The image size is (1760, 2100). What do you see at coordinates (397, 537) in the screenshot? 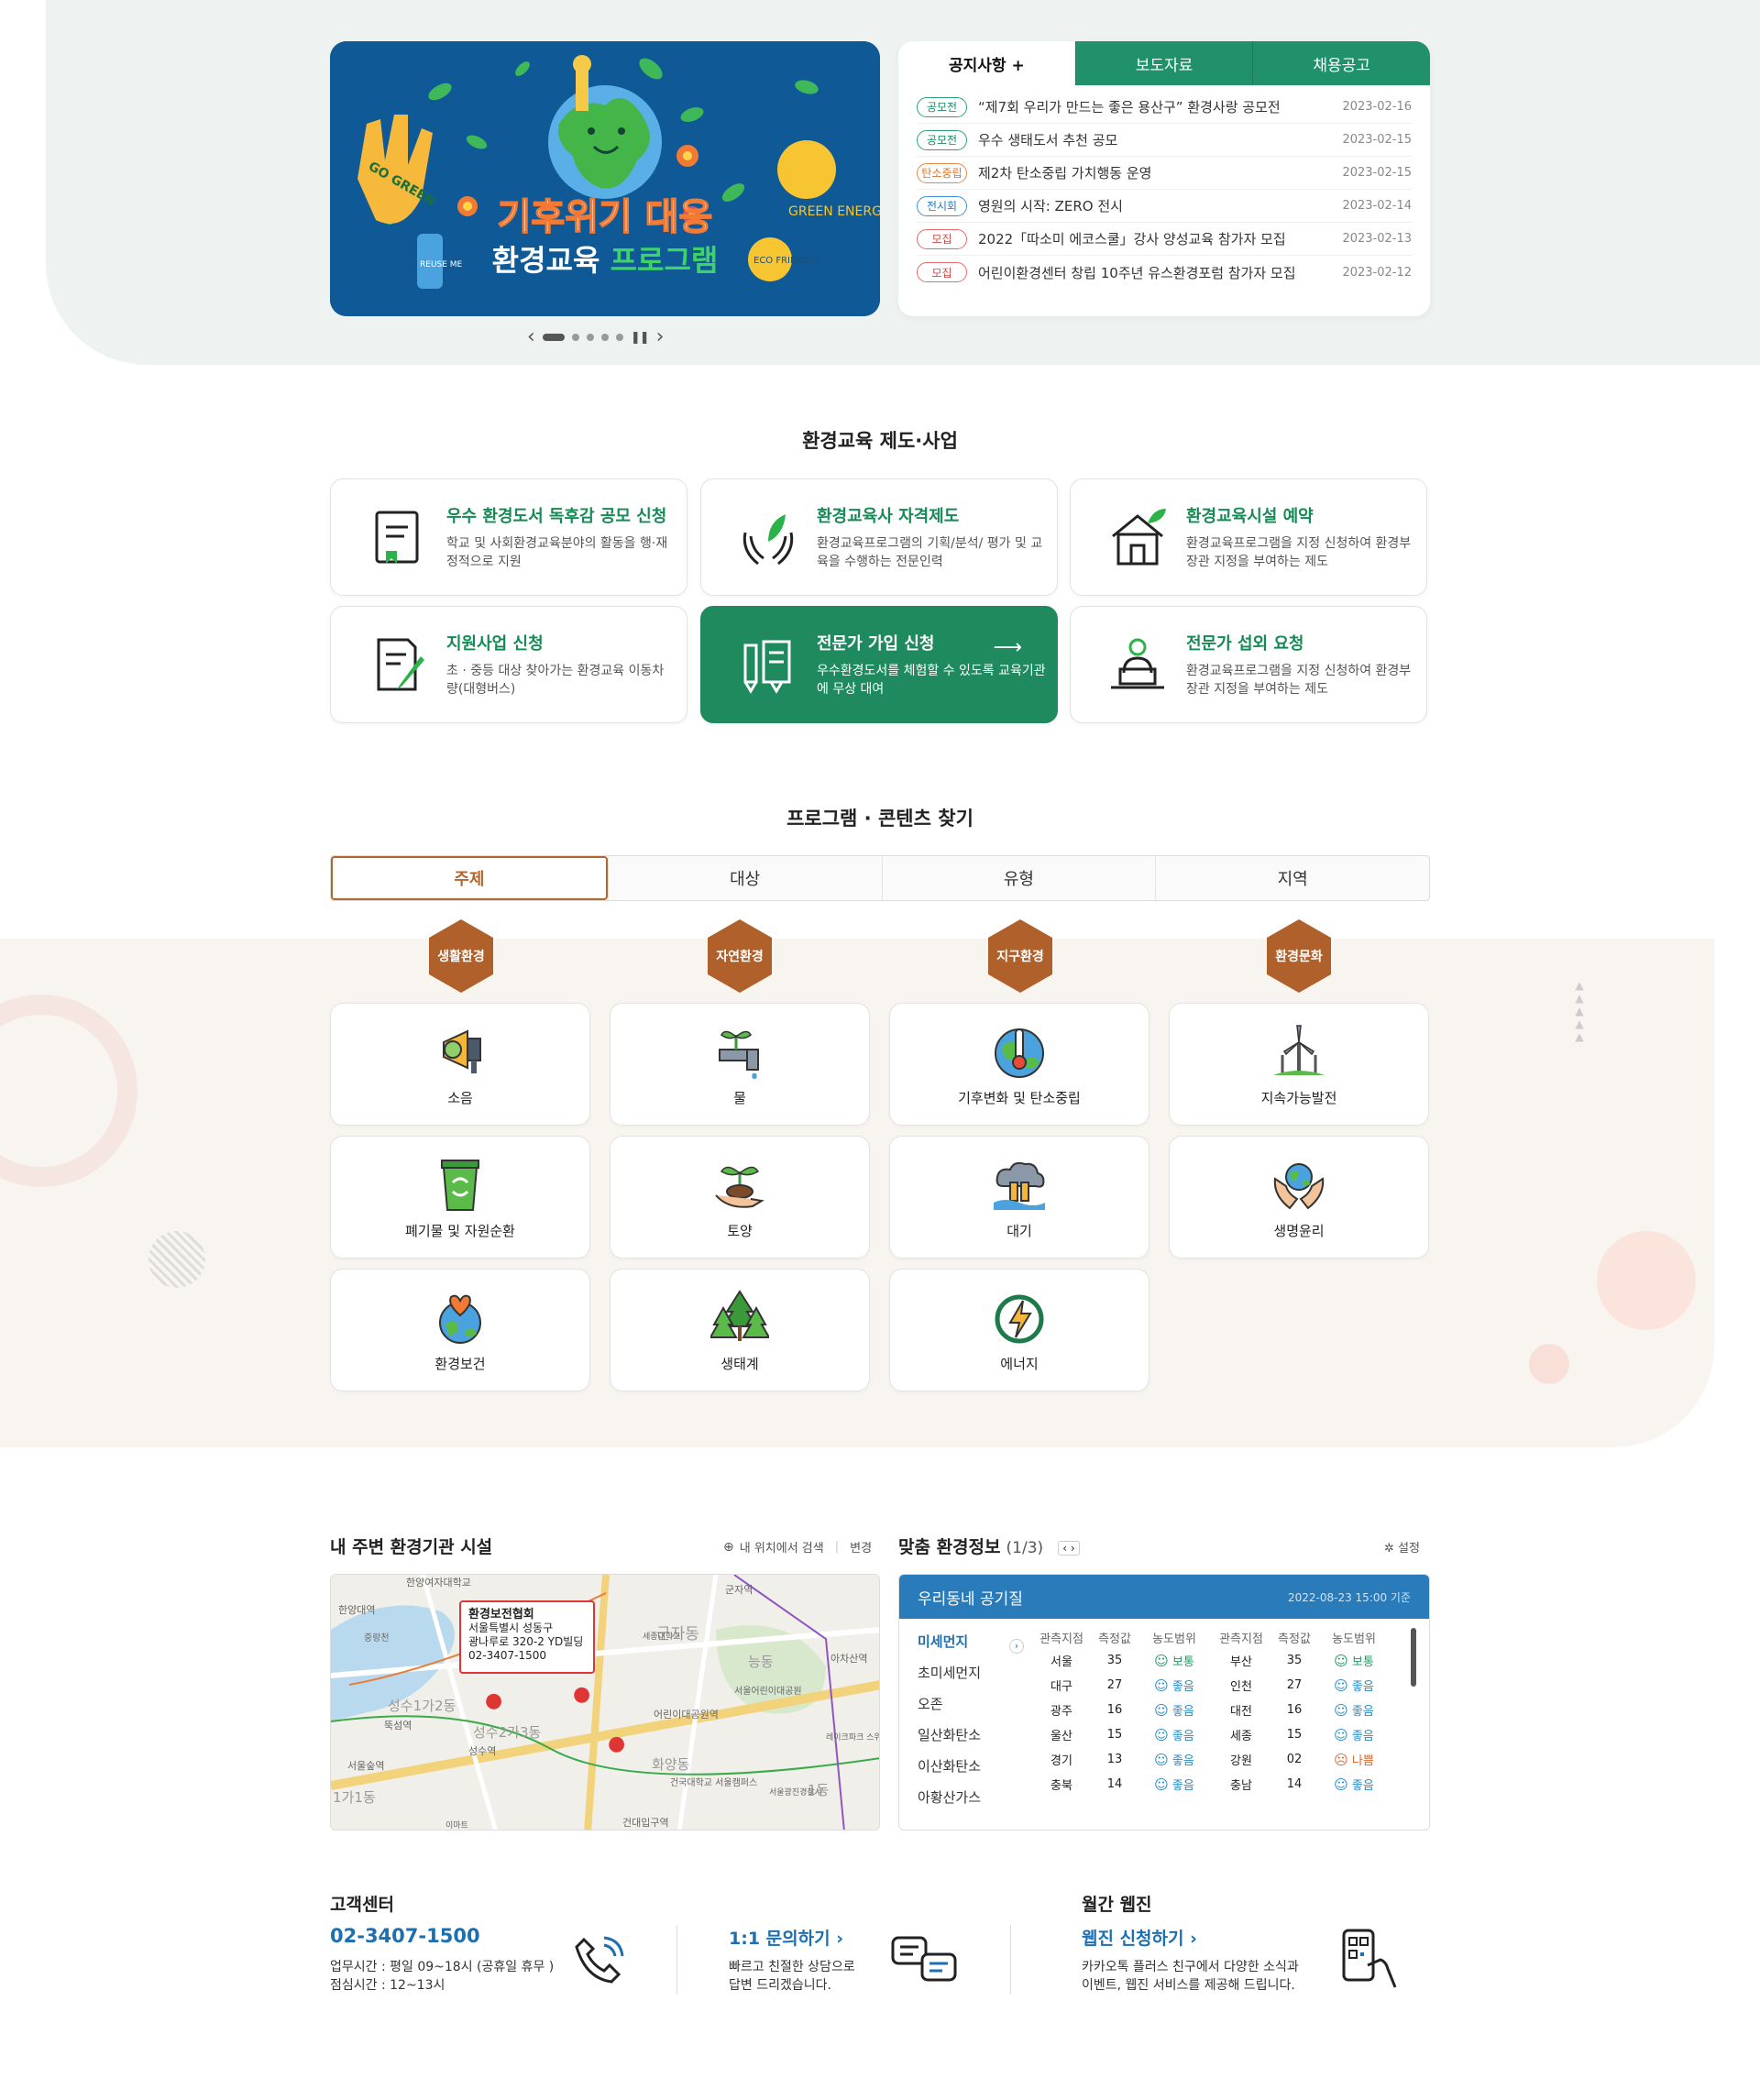
I see `book-icon` at bounding box center [397, 537].